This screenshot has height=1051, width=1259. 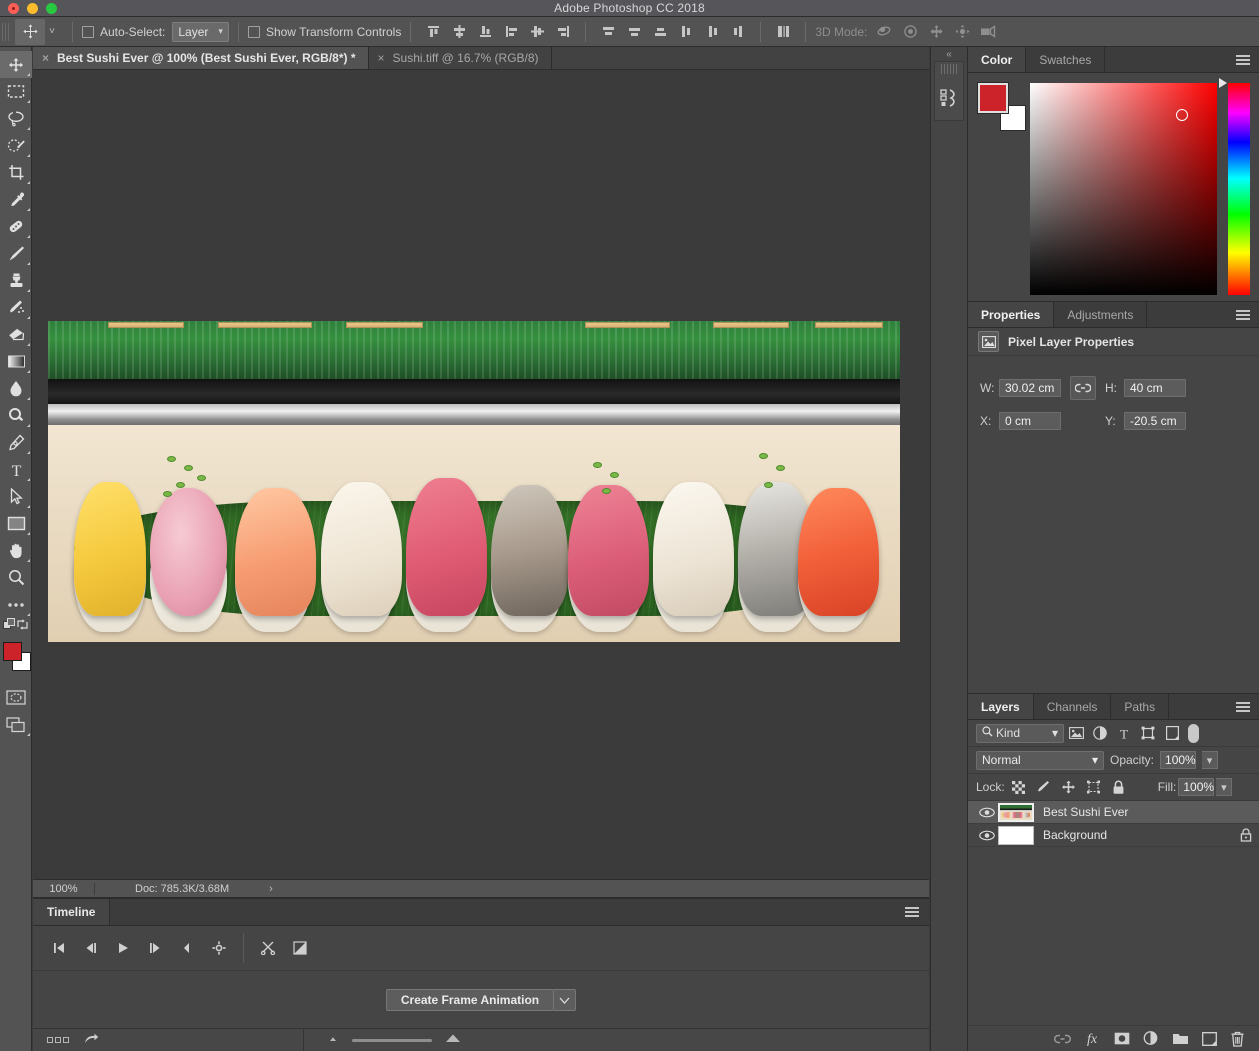 I want to click on hand-tool, so click(x=16, y=550).